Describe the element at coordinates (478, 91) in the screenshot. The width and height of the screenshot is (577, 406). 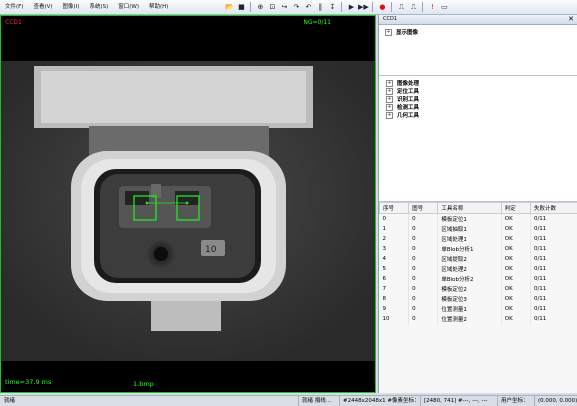
I see `tree-node-locate-tools: + 定位工具` at that location.